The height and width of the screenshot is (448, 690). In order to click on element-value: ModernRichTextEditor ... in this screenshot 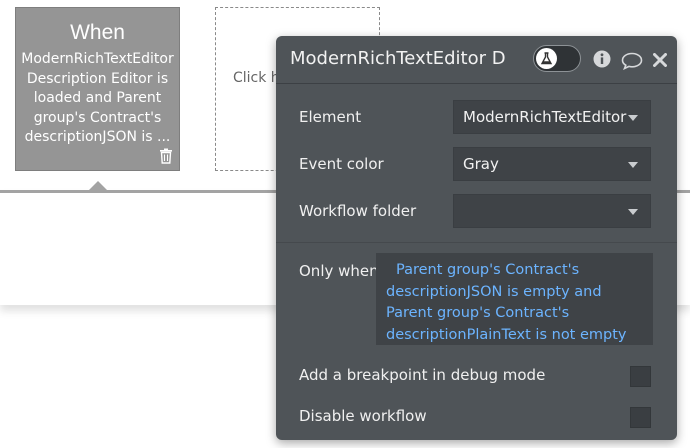, I will do `click(545, 117)`.